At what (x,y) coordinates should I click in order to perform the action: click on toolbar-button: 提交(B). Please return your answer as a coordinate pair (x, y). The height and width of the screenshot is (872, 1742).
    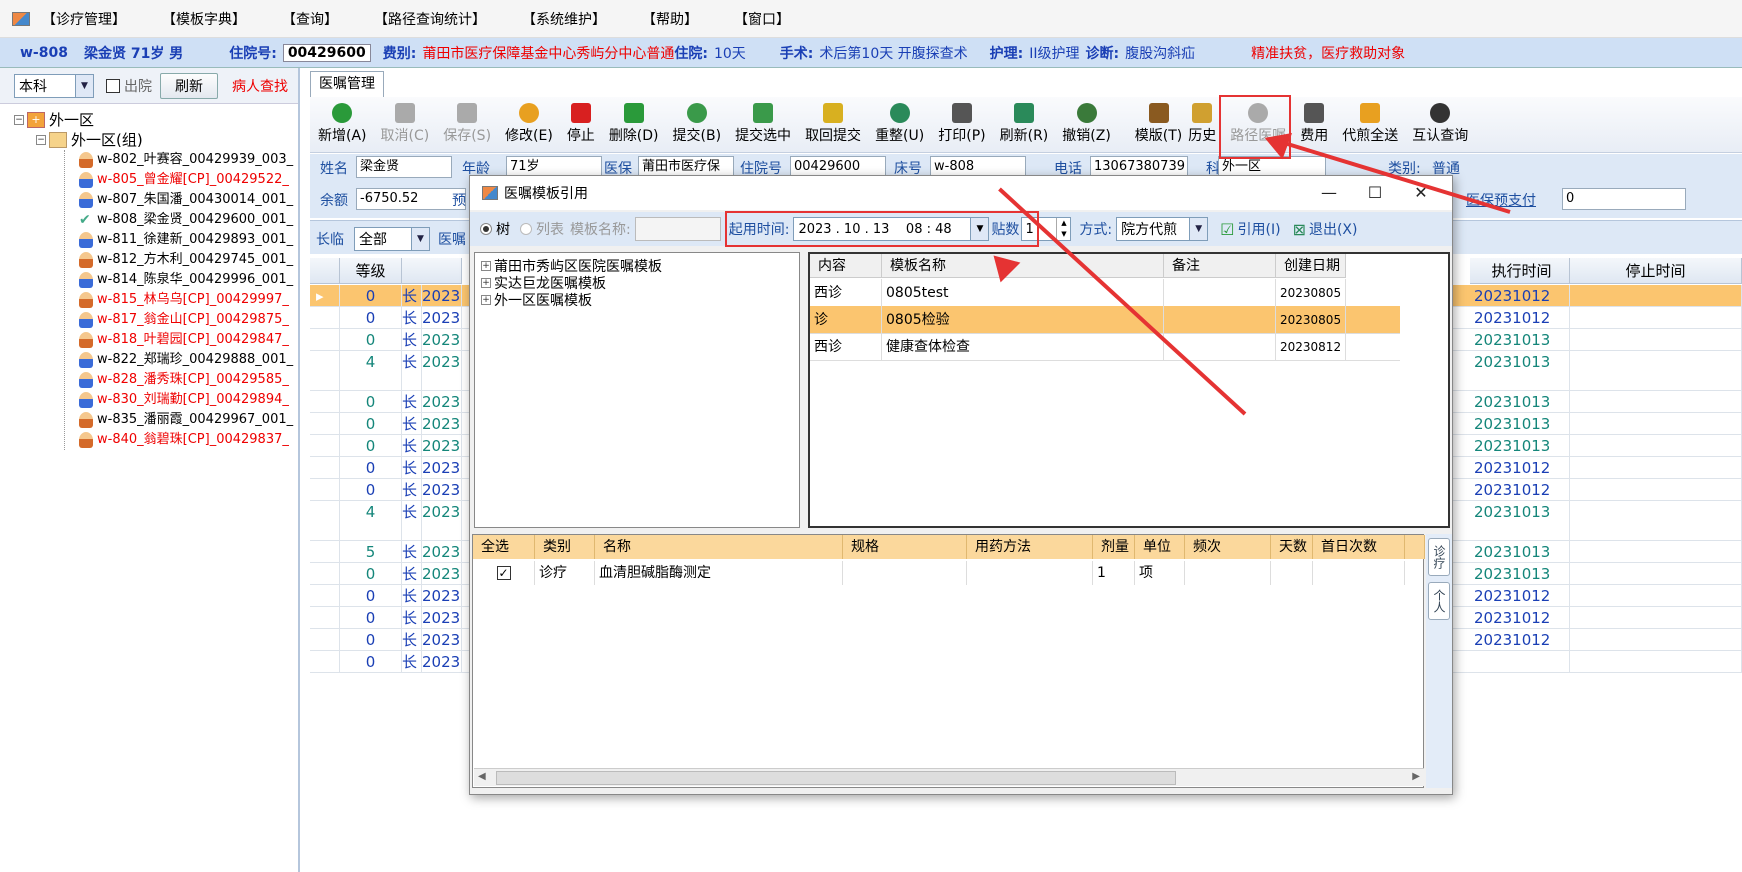
    Looking at the image, I should click on (697, 124).